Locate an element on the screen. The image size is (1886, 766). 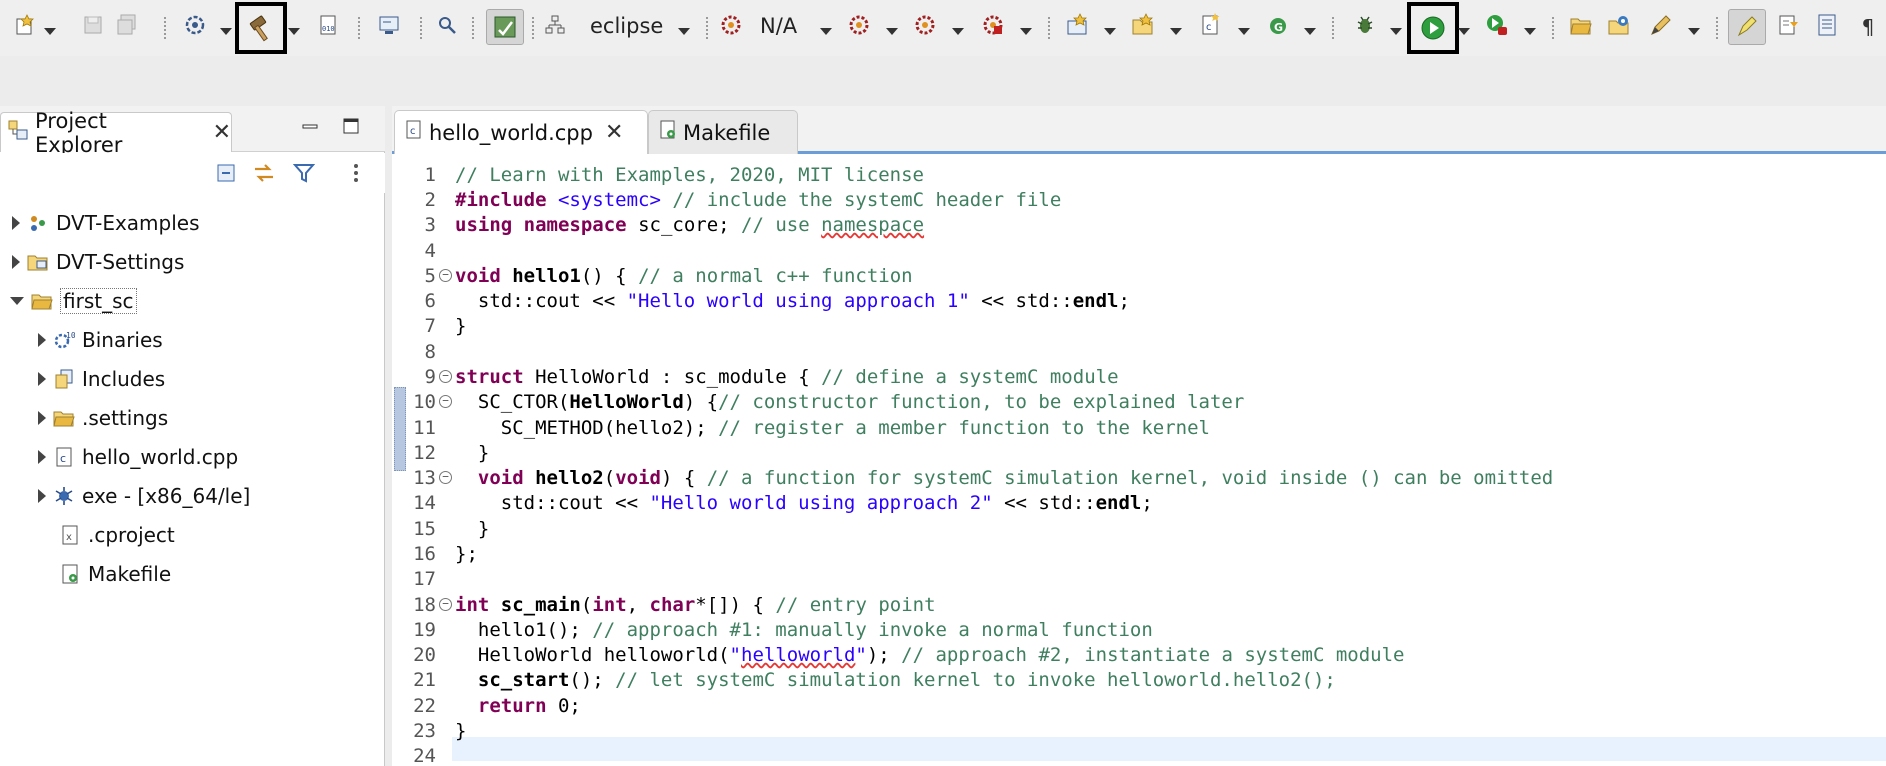
search-probe-icon is located at coordinates (447, 25).